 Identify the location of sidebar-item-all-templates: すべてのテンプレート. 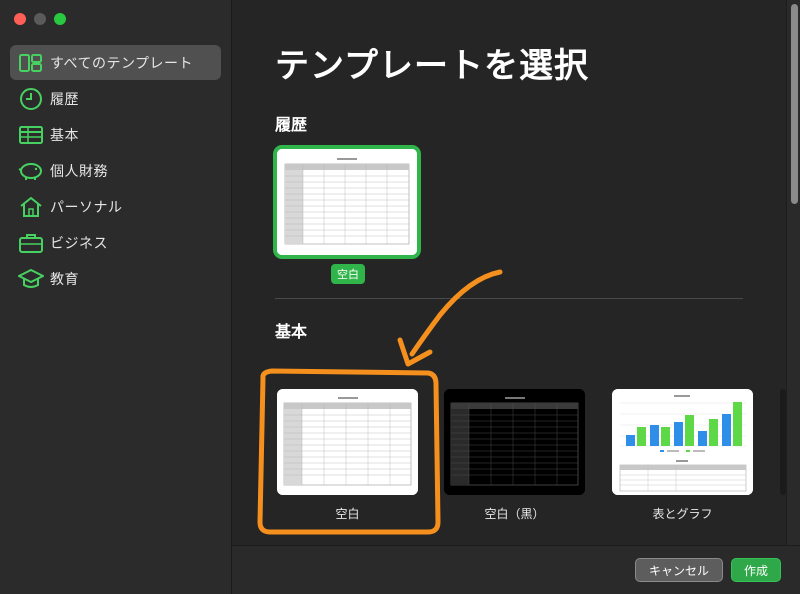
(115, 62).